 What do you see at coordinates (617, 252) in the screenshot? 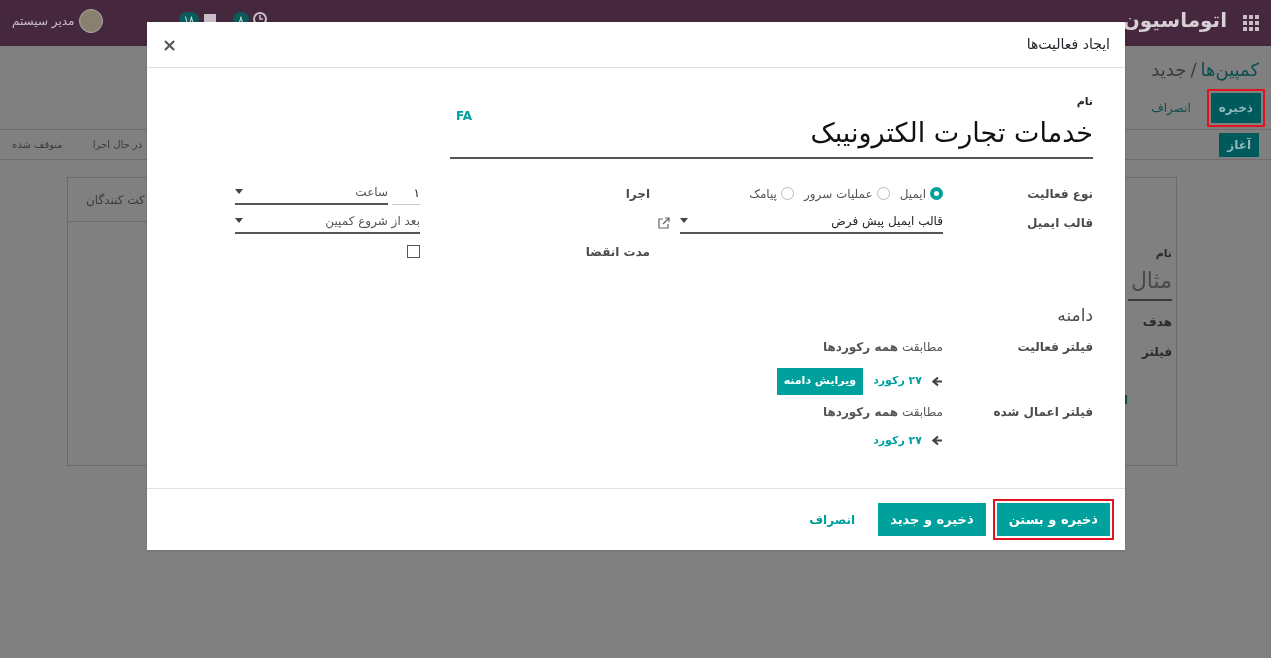
I see `field-label: مدت انقضا` at bounding box center [617, 252].